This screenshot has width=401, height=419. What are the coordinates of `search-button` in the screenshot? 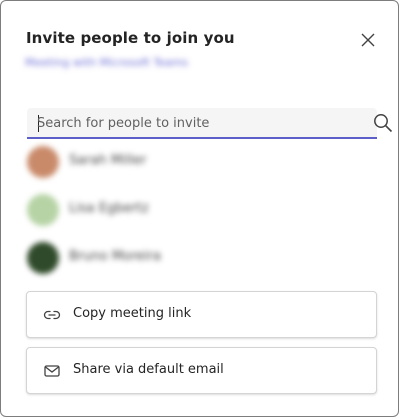 It's located at (383, 123).